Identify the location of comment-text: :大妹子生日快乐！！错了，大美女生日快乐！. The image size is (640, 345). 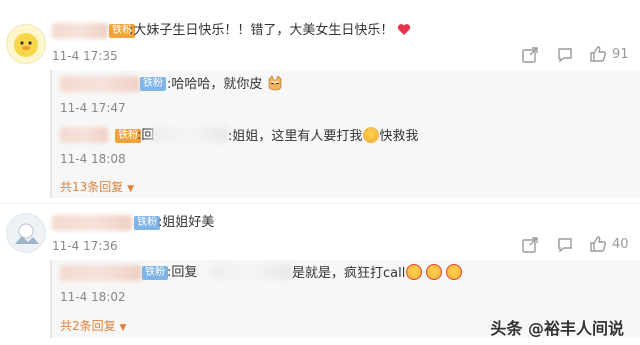
(270, 32).